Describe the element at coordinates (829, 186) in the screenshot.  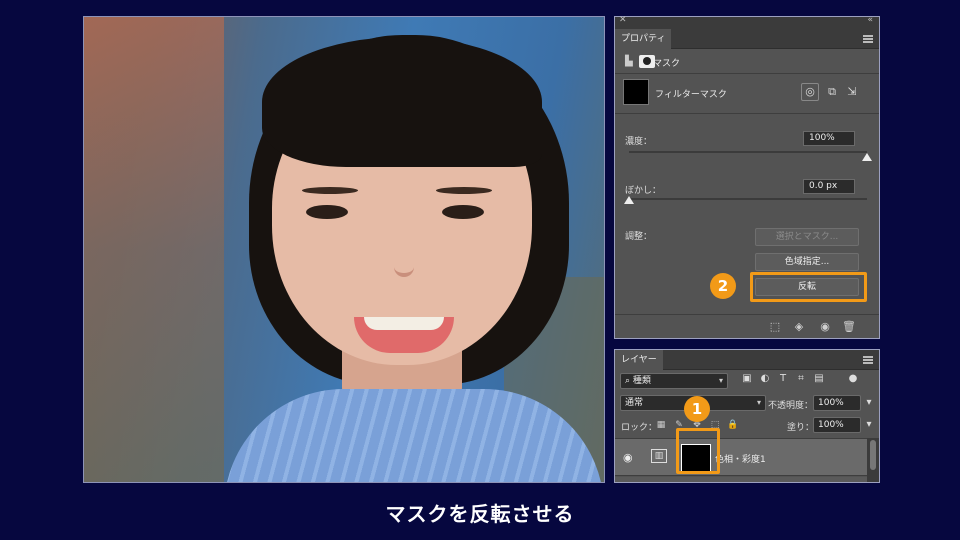
I see `feather-input: 0.0 px` at that location.